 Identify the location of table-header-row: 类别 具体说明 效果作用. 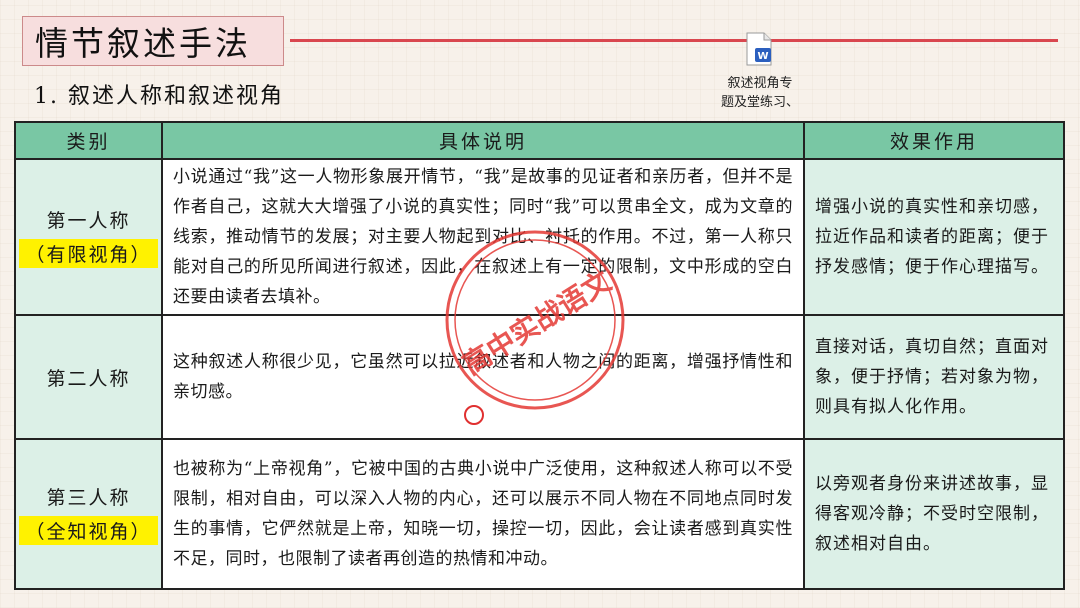
(539, 140).